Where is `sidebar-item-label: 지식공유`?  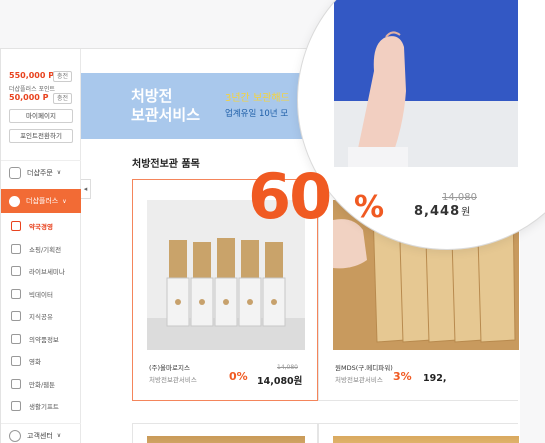
sidebar-item-label: 지식공유 is located at coordinates (41, 317).